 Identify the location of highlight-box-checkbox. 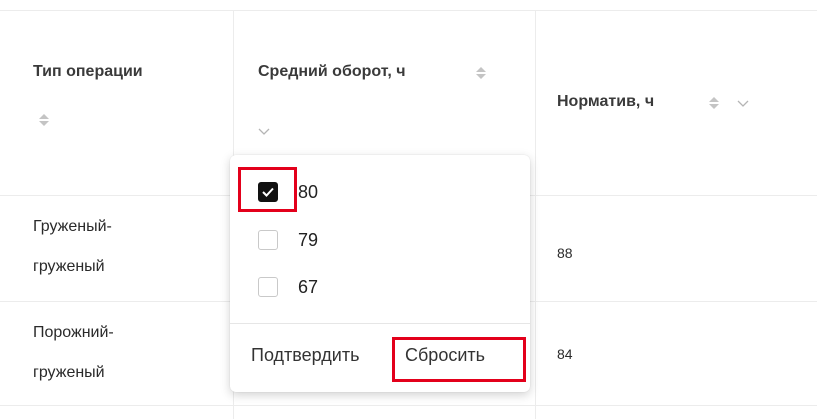
(267, 189).